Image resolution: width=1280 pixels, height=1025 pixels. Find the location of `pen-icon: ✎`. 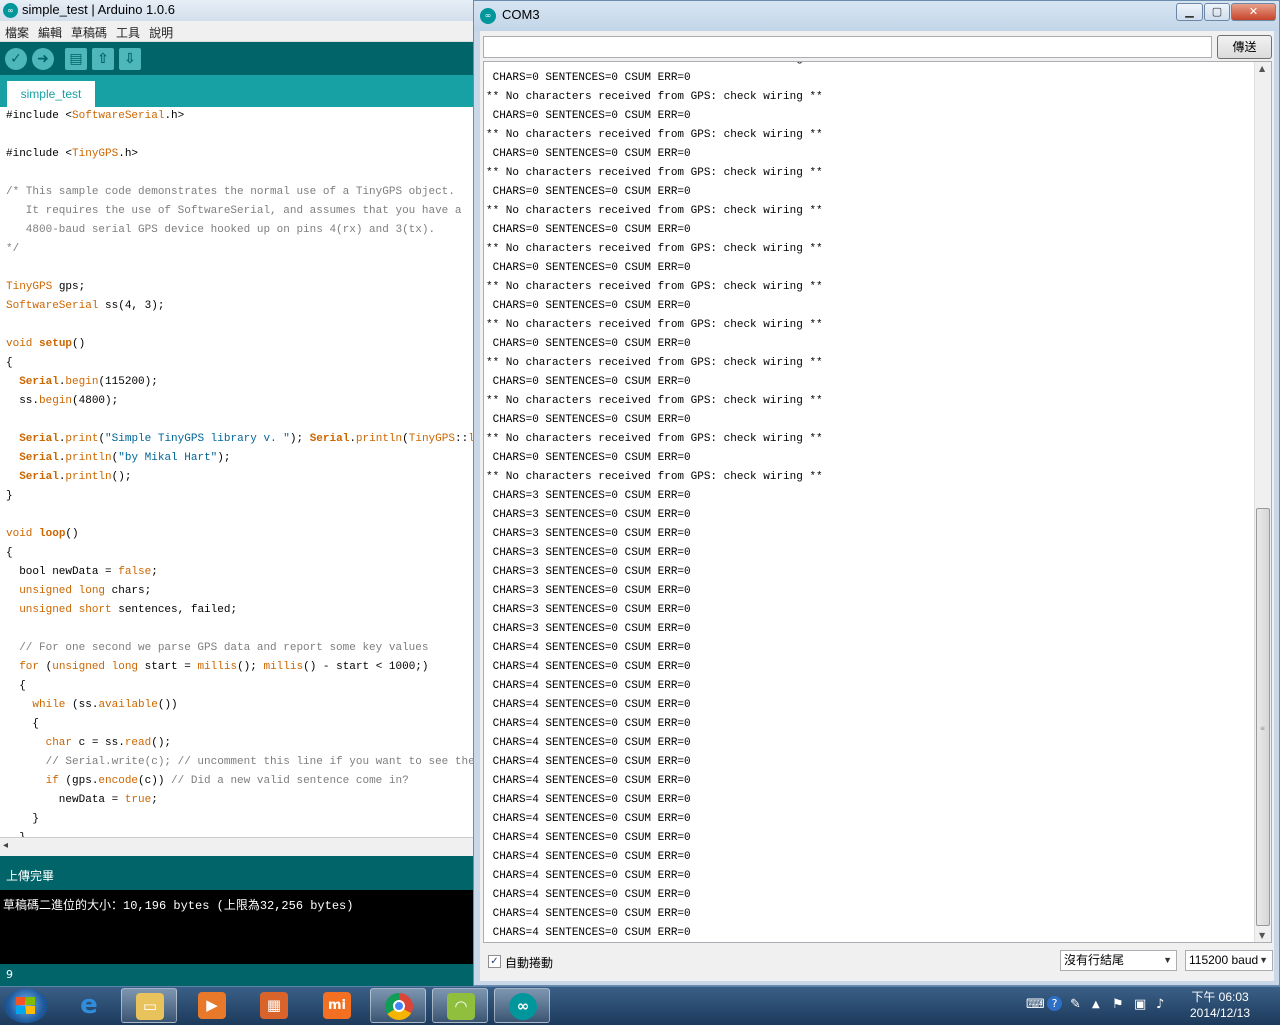

pen-icon: ✎ is located at coordinates (1075, 1004).